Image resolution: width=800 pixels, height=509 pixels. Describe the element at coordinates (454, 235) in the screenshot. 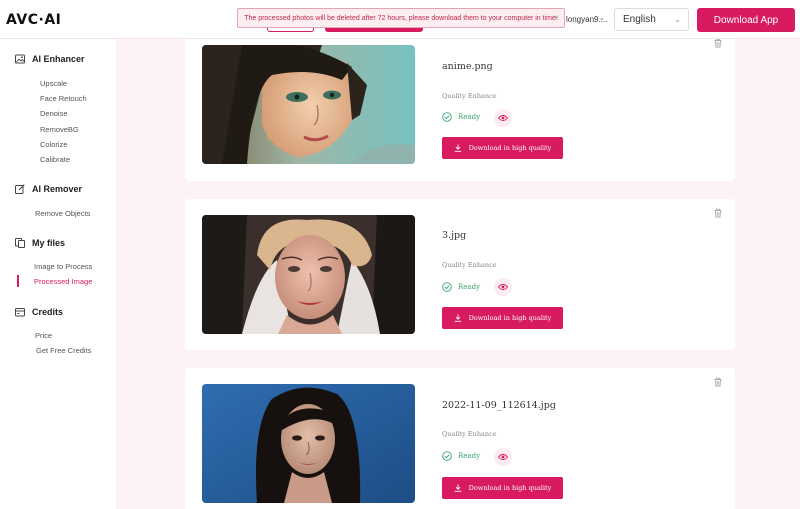

I see `file-name: 3.jpg` at that location.